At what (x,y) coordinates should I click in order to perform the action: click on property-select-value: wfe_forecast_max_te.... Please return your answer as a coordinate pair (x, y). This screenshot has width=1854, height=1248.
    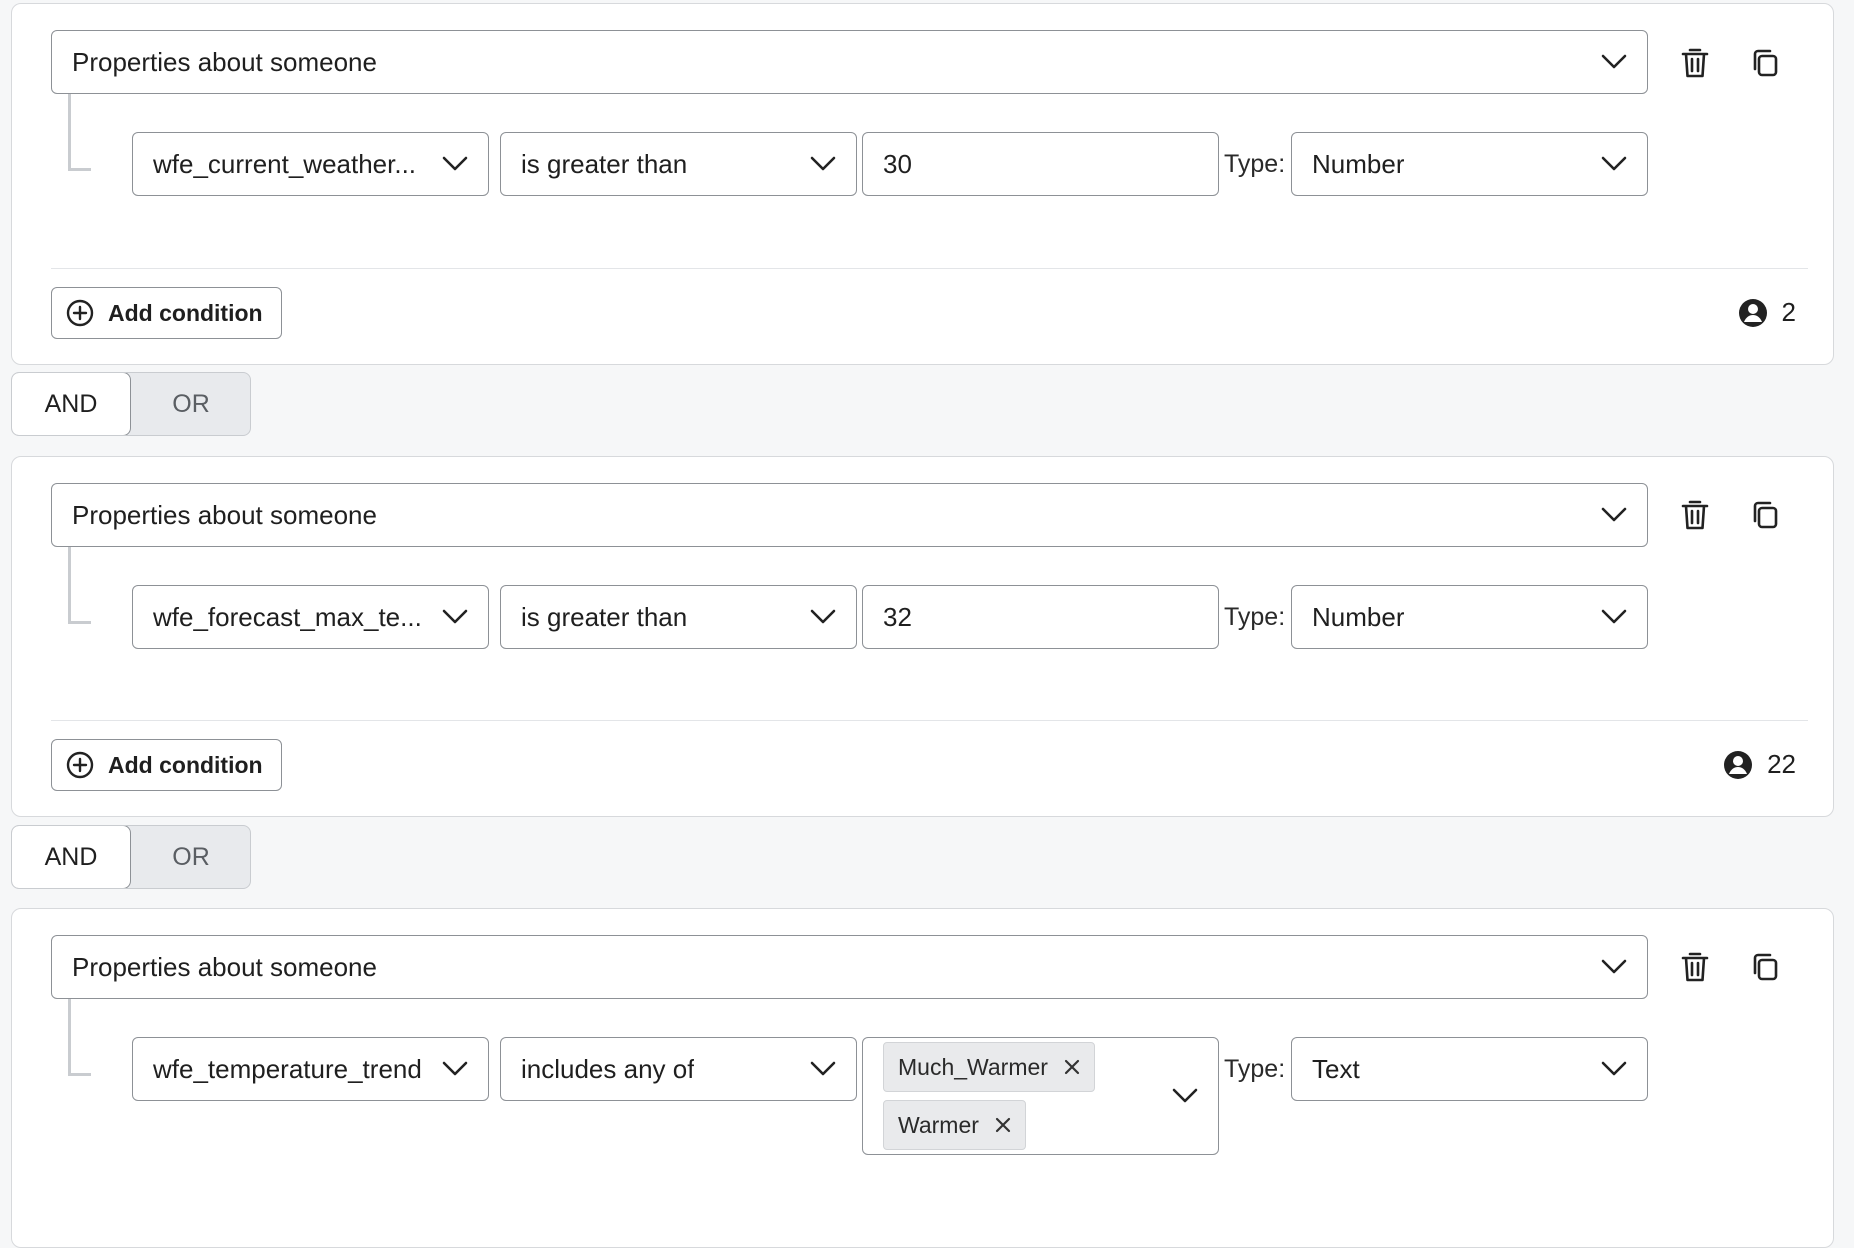
    Looking at the image, I should click on (287, 616).